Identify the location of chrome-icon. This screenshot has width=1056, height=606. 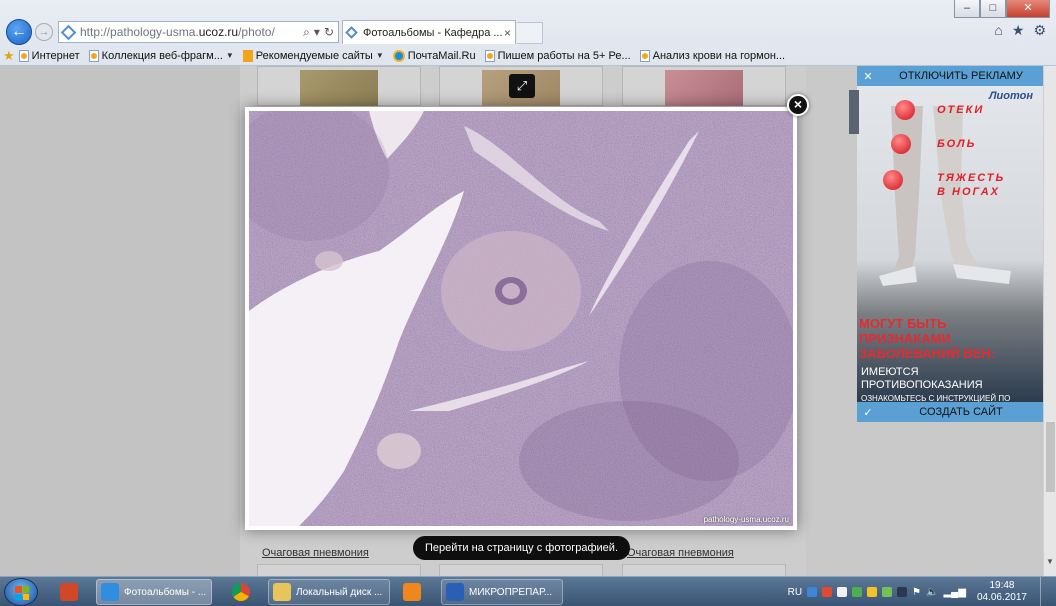
(241, 592).